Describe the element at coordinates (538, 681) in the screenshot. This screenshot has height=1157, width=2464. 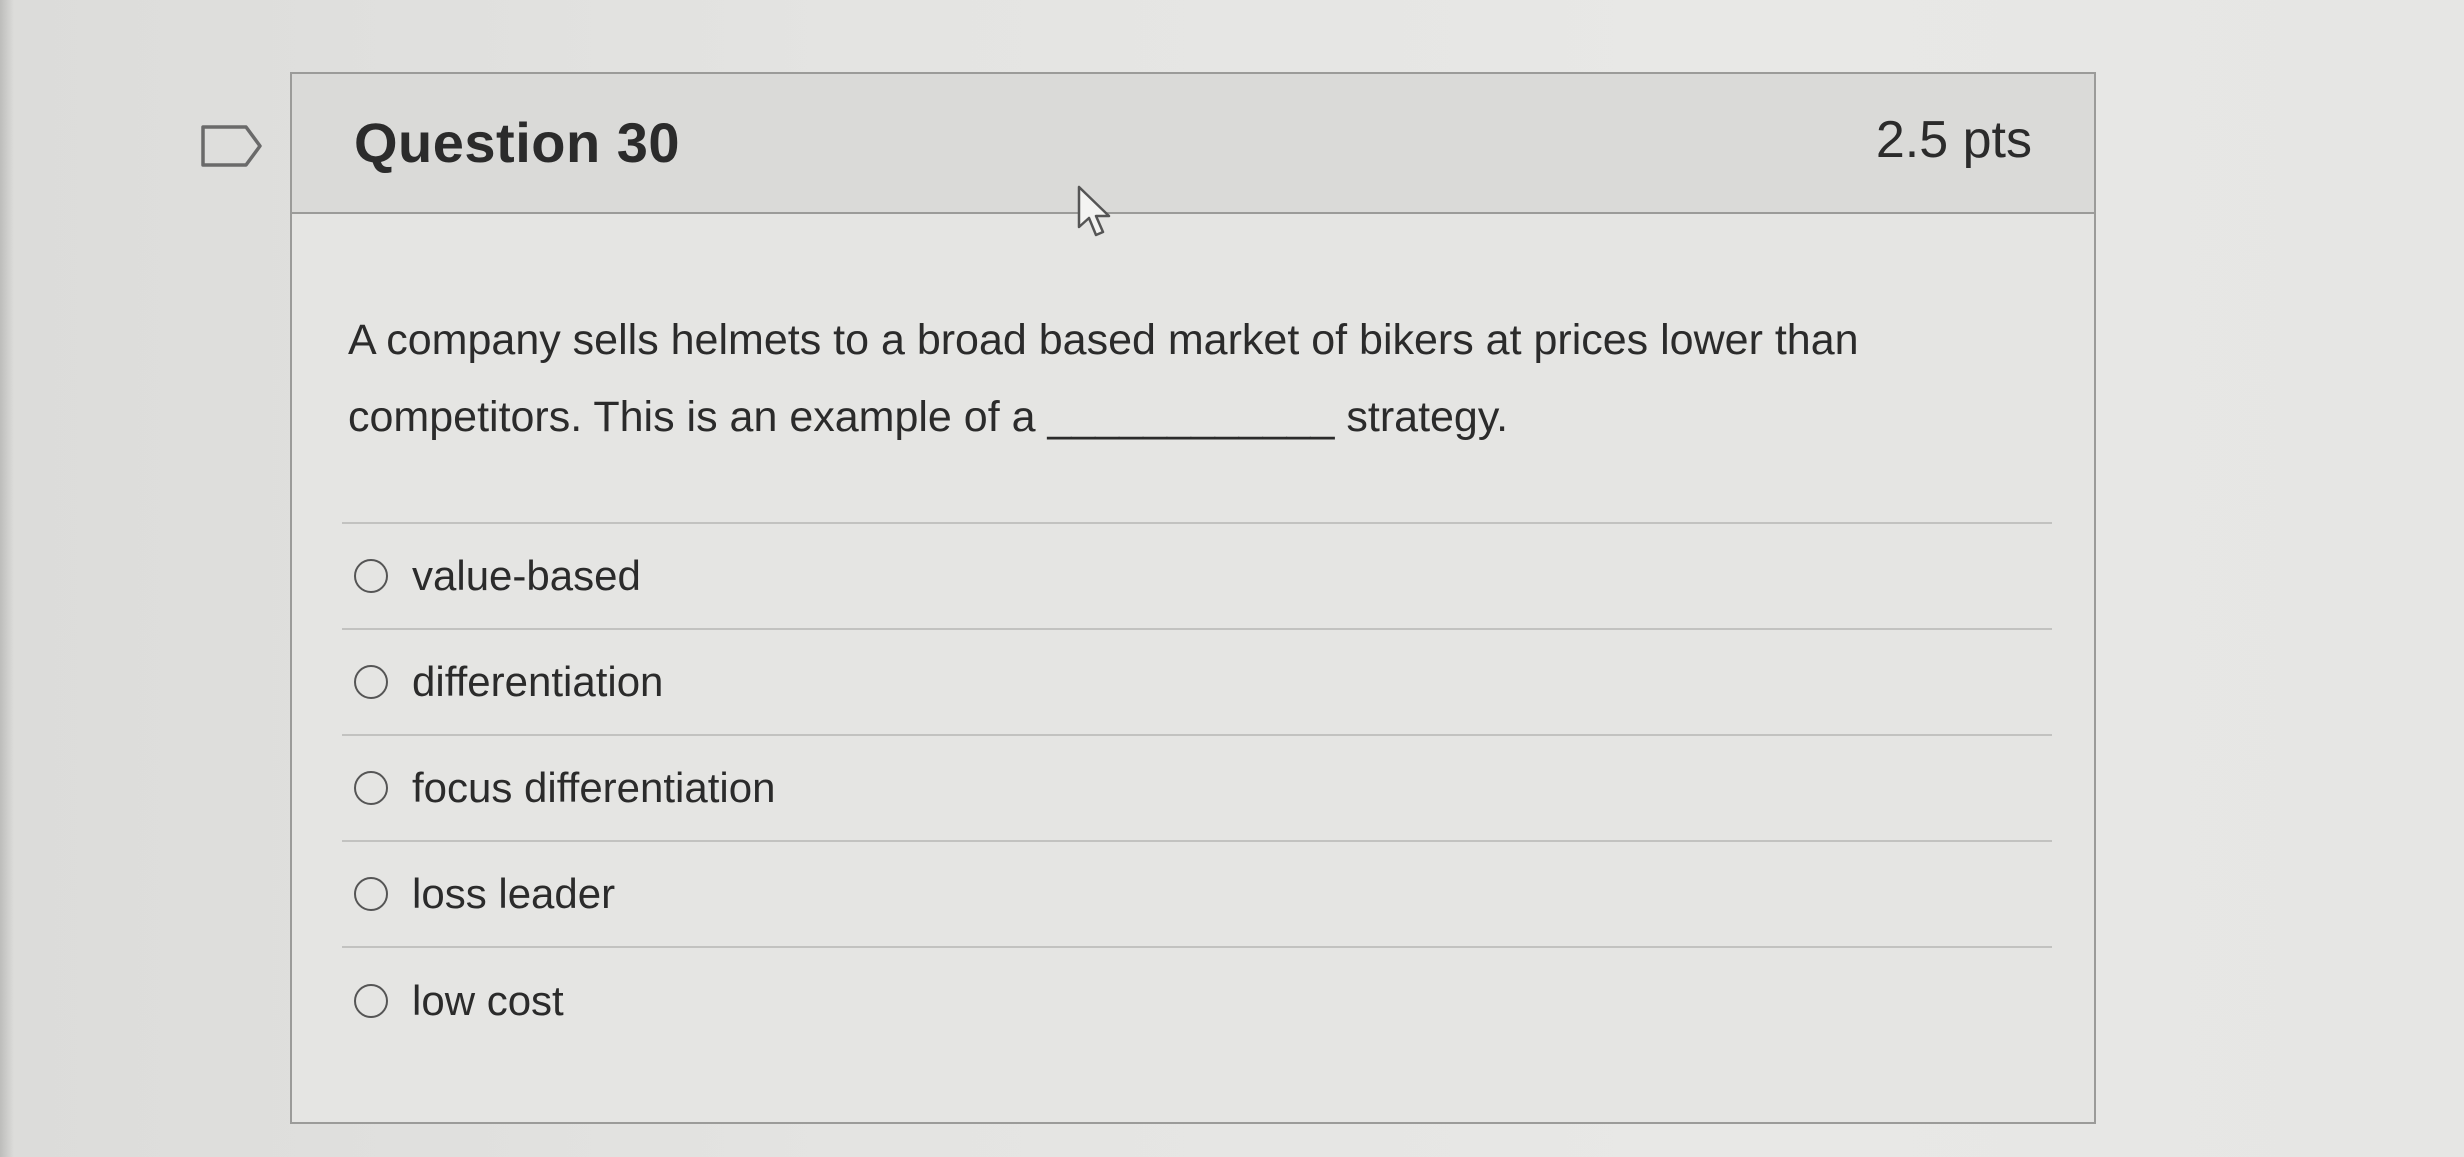
I see `answer-label: differentiation` at that location.